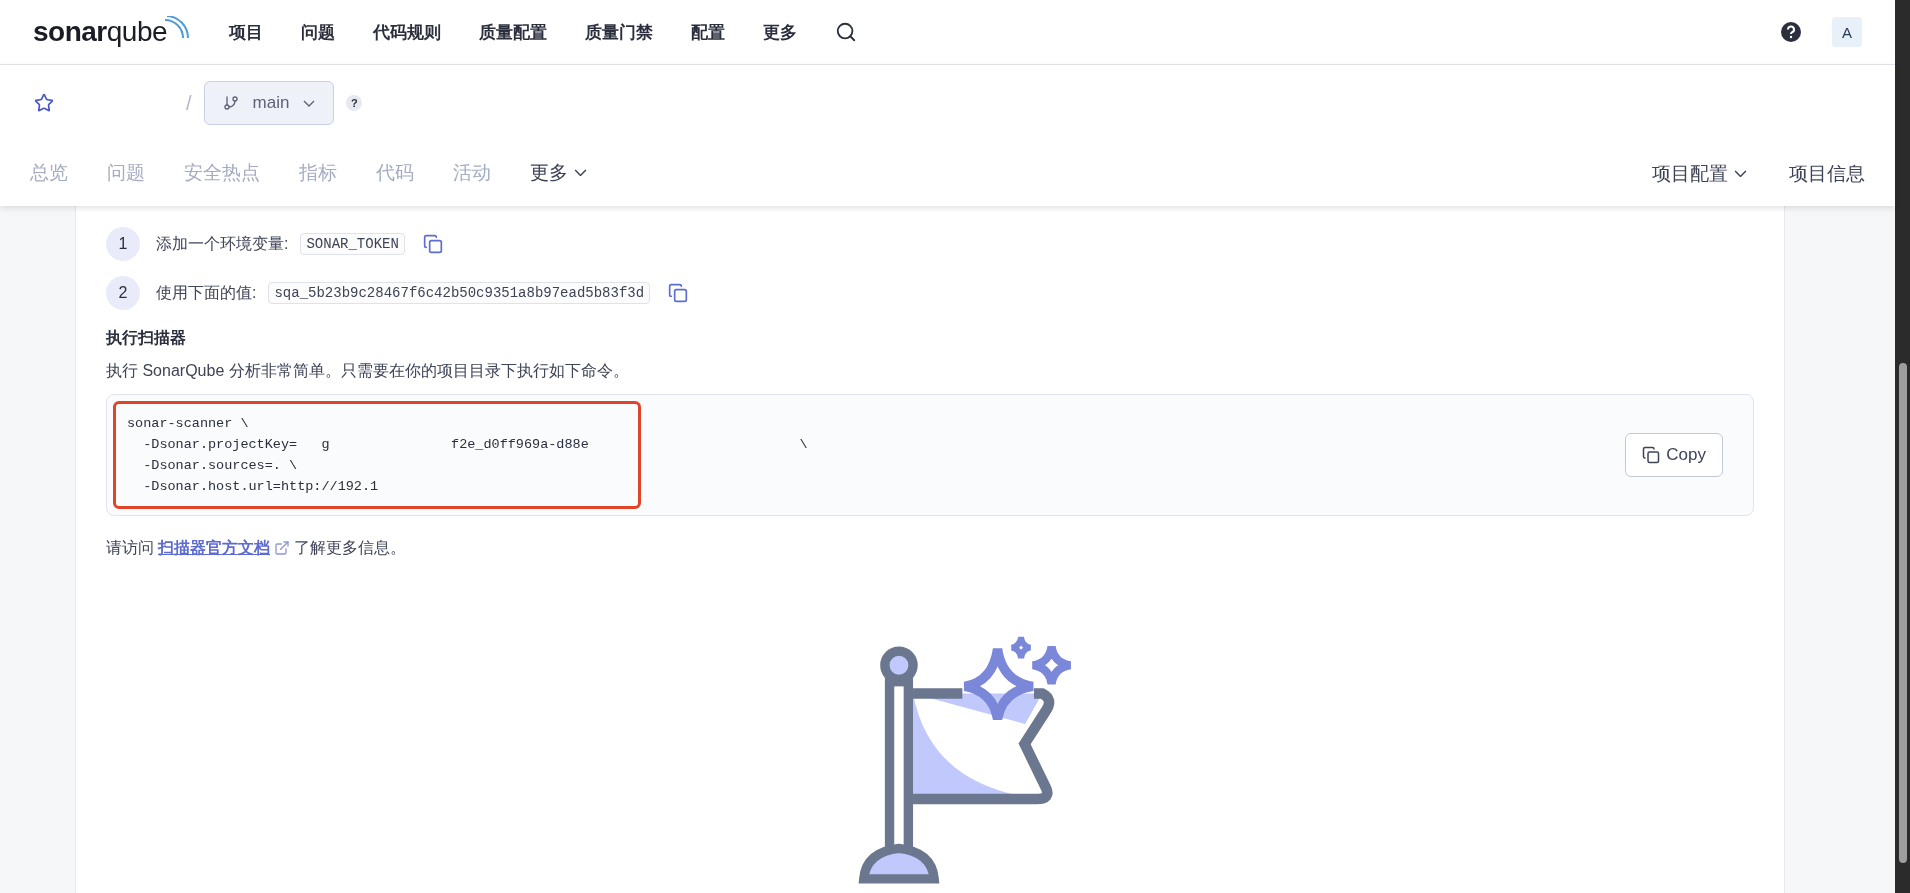 This screenshot has height=893, width=1910. I want to click on sonarqube-logo: sonarqube, so click(111, 32).